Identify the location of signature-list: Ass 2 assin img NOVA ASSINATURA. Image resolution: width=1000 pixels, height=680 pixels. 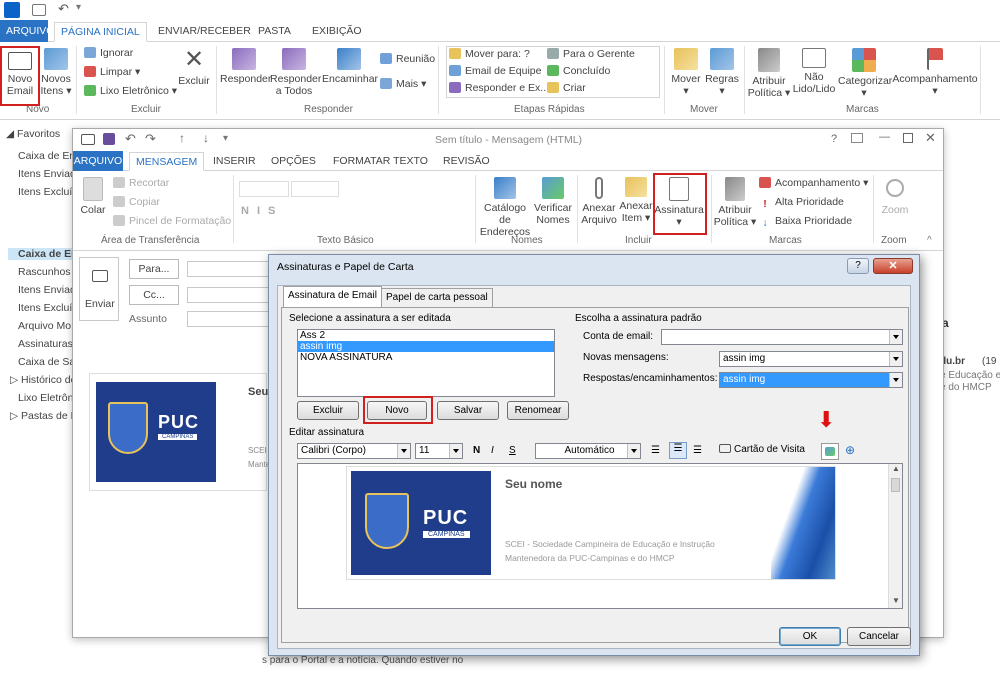
(426, 363).